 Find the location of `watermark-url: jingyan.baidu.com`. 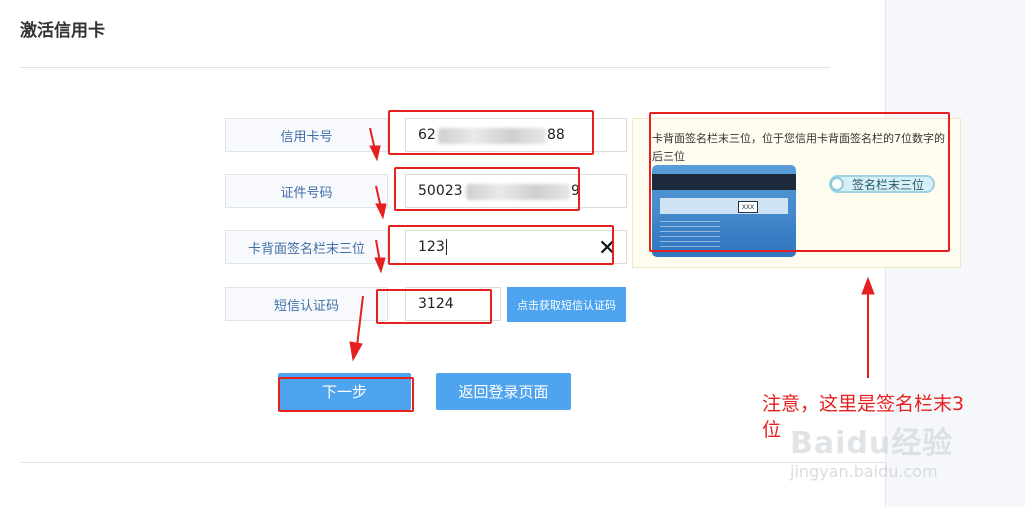

watermark-url: jingyan.baidu.com is located at coordinates (864, 471).